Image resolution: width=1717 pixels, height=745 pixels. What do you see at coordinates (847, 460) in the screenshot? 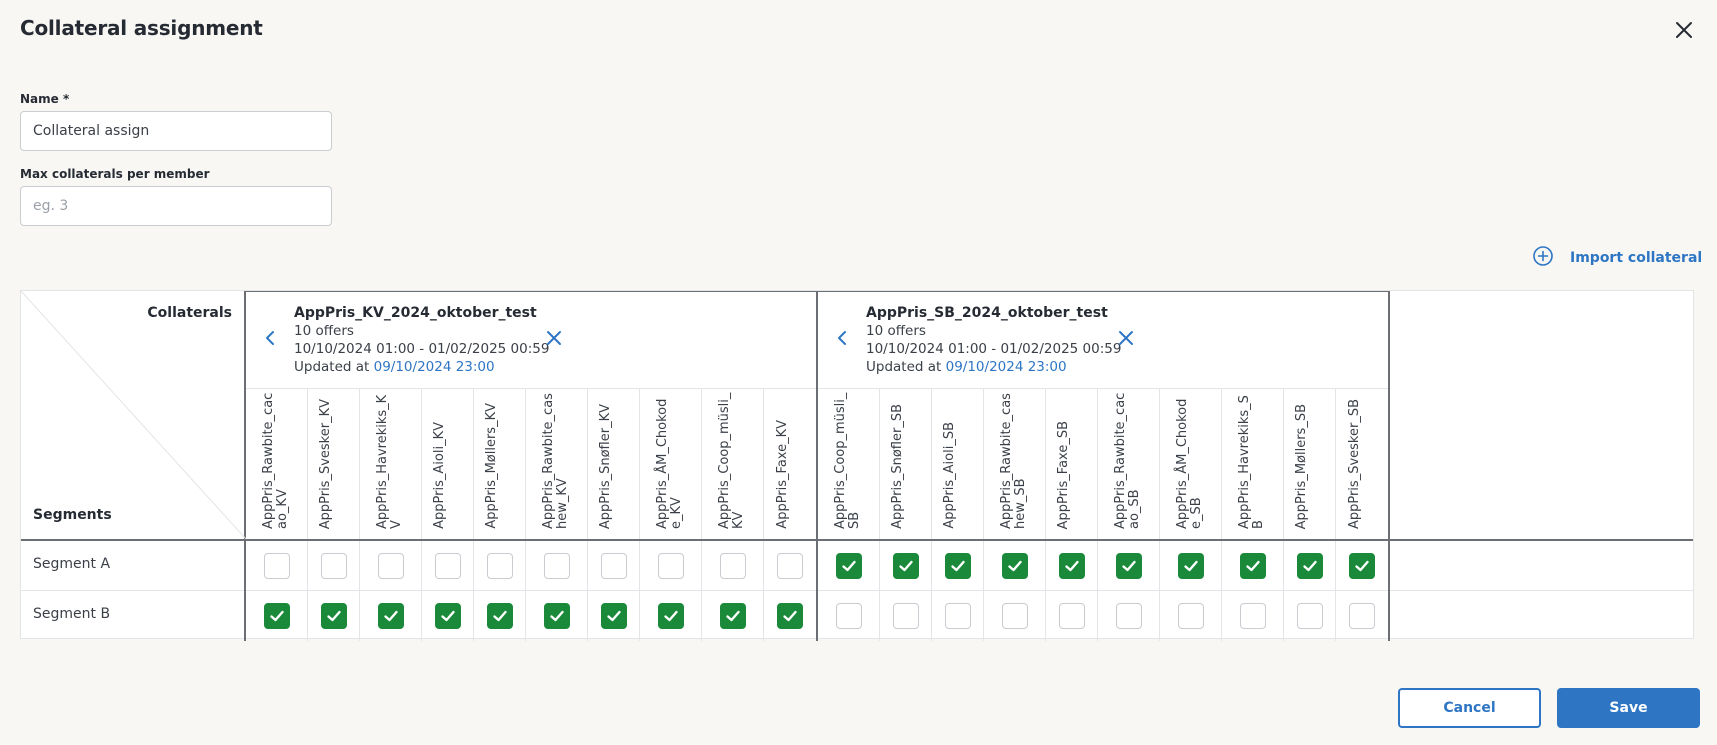
I see `collateral-column-label: AppPris_Coop_müsli_SB` at bounding box center [847, 460].